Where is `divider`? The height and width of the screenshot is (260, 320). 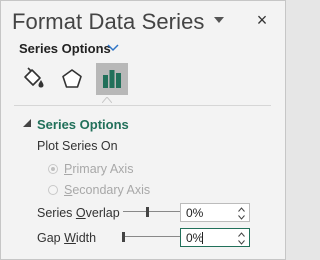
divider is located at coordinates (142, 105).